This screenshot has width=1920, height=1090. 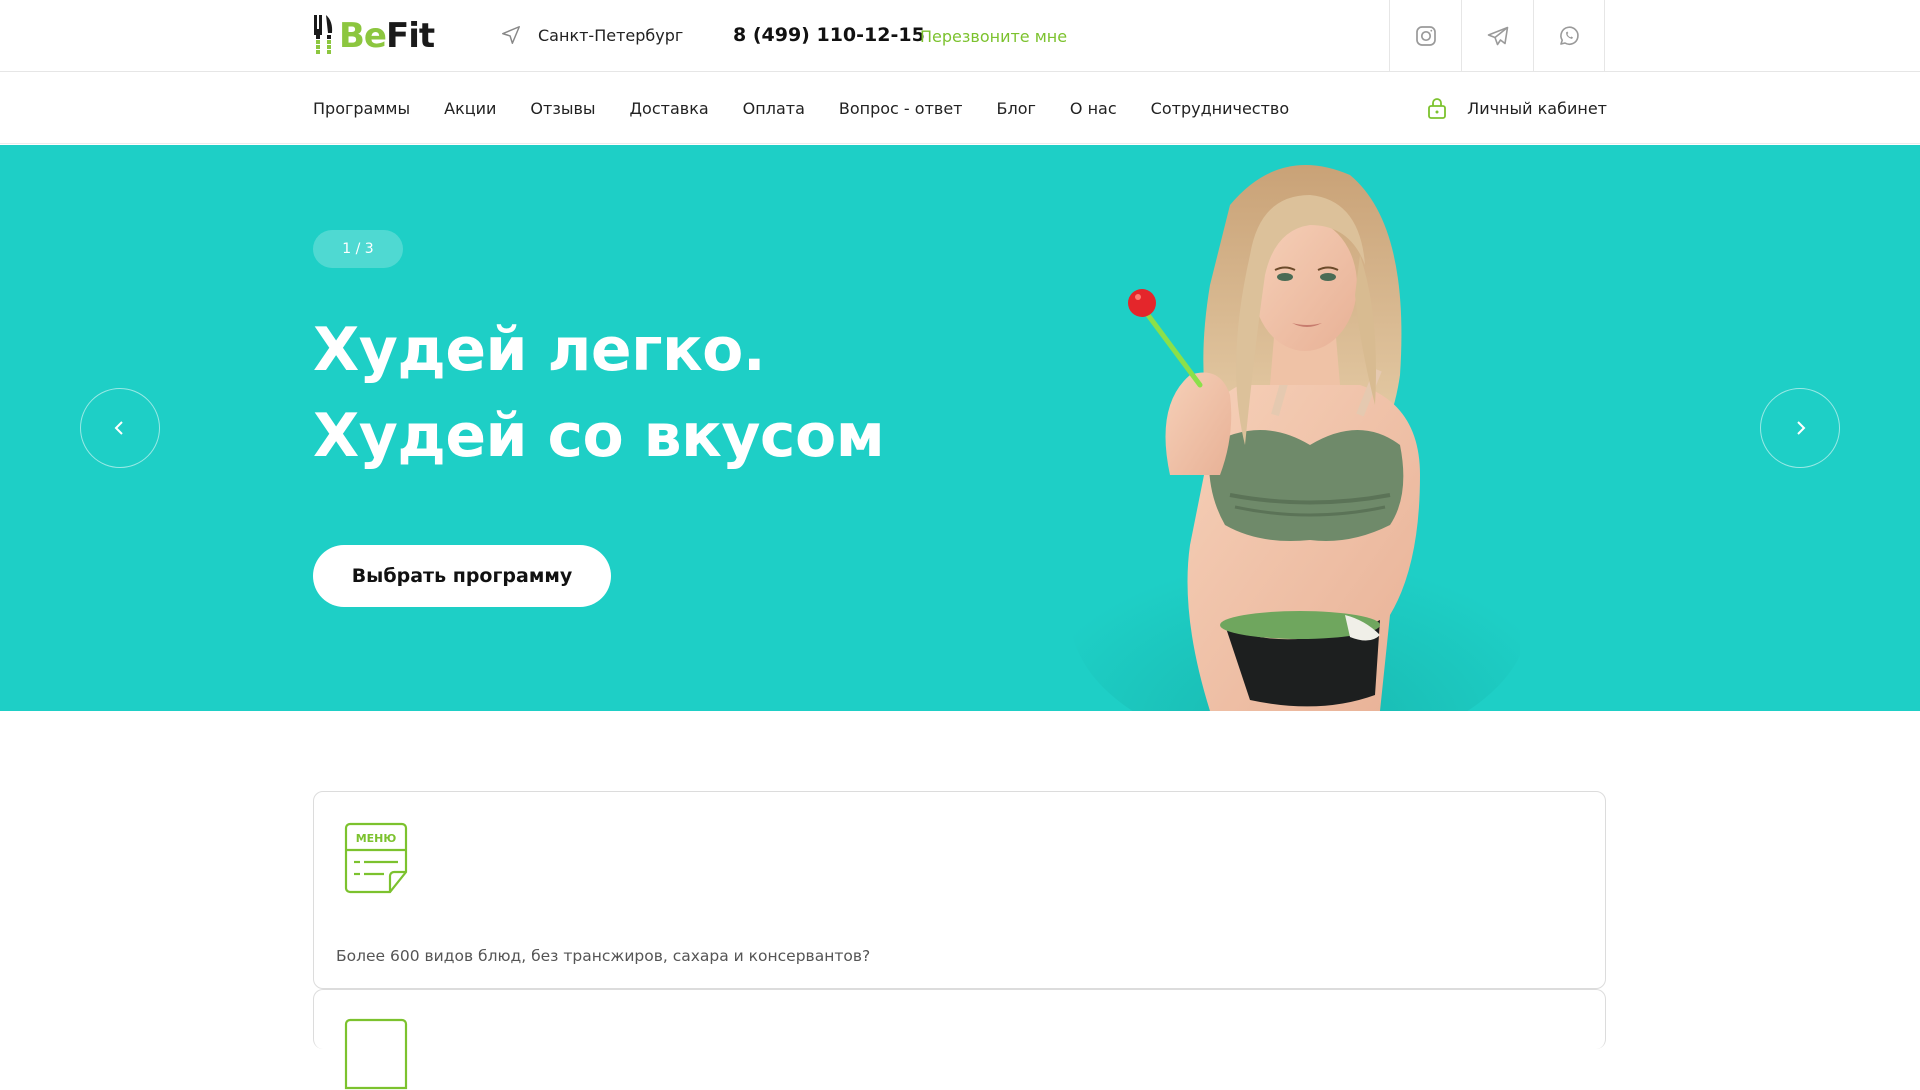 What do you see at coordinates (376, 858) in the screenshot?
I see `menu-icon: МЕНЮ` at bounding box center [376, 858].